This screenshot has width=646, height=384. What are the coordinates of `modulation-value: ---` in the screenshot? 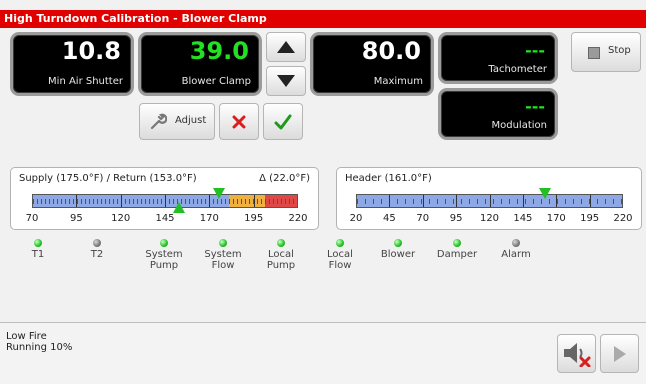 It's located at (535, 106).